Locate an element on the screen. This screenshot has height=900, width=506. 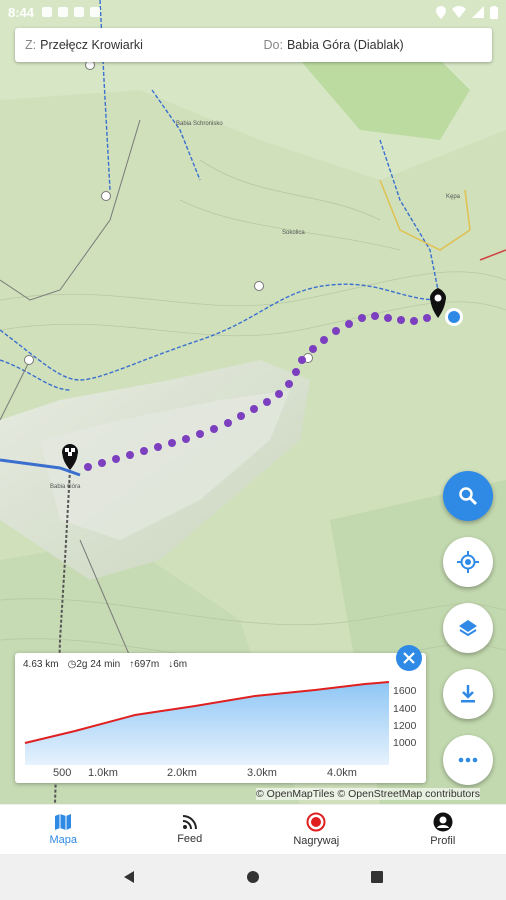
rss-feed-icon is located at coordinates (189, 822).